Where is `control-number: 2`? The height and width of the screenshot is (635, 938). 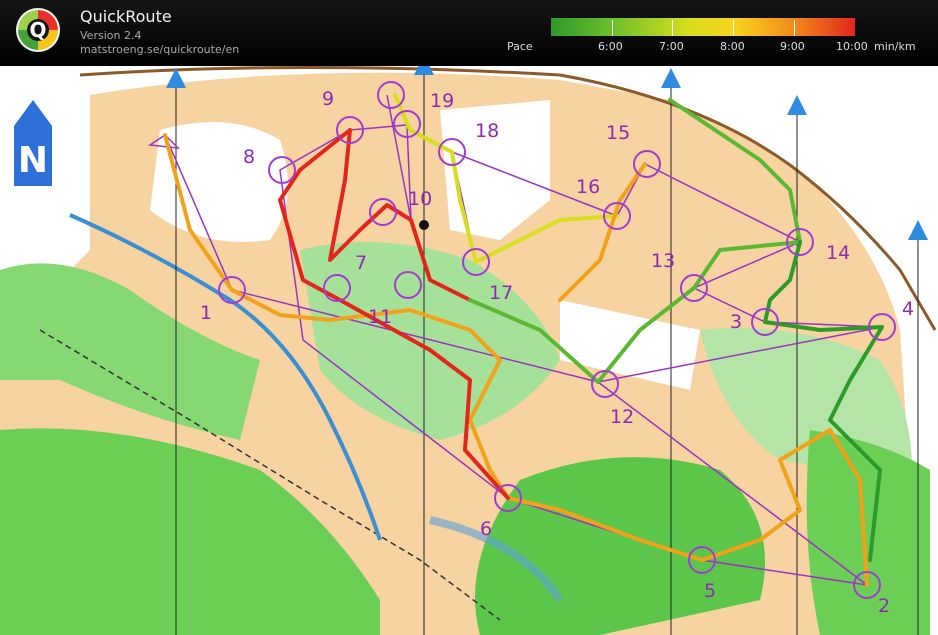
control-number: 2 is located at coordinates (884, 606).